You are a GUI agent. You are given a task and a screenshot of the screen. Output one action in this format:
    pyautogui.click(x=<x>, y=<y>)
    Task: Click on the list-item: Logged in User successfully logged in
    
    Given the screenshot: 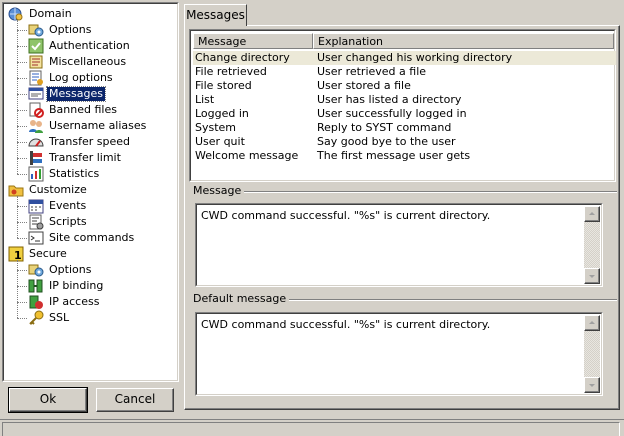 What is the action you would take?
    pyautogui.click(x=404, y=114)
    